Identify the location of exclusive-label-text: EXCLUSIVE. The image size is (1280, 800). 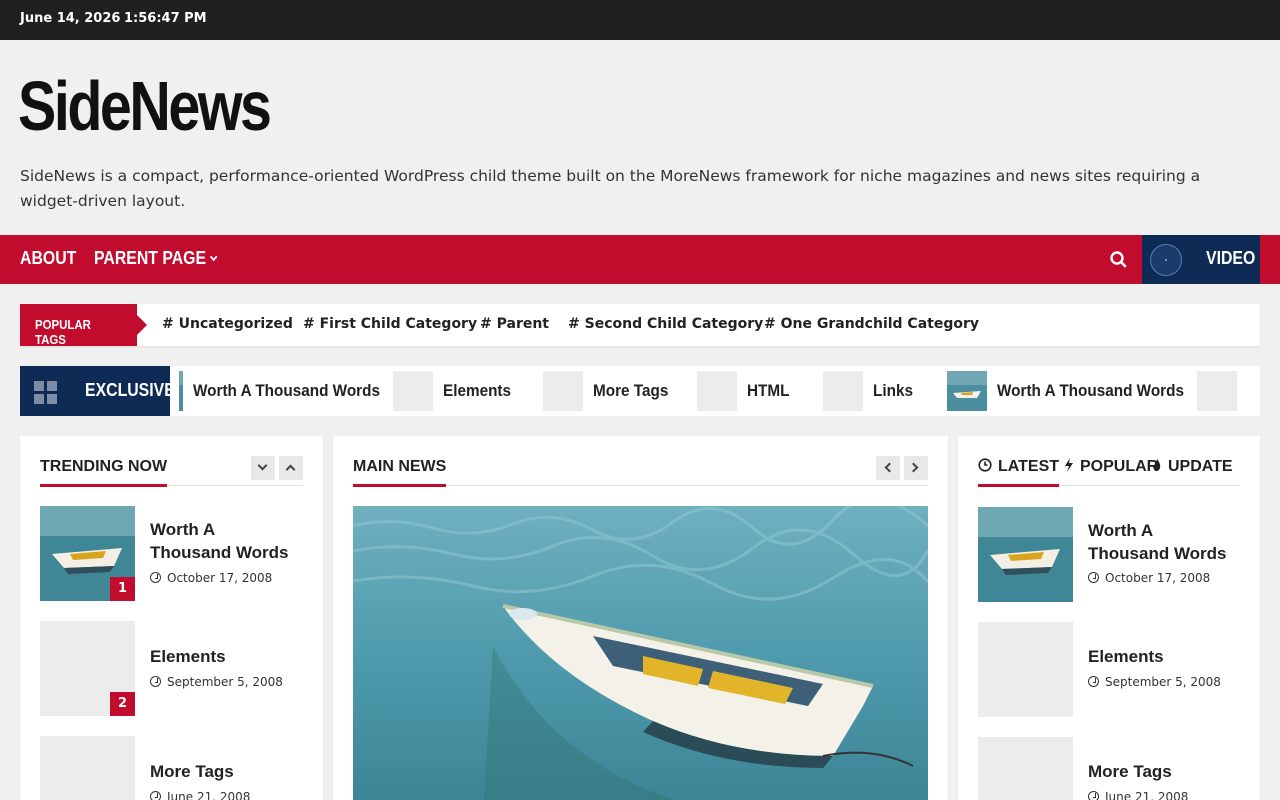
(130, 390).